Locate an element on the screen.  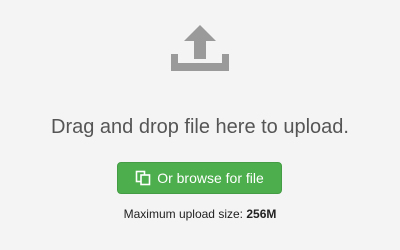
browse-file-button: Or browse for file is located at coordinates (199, 178).